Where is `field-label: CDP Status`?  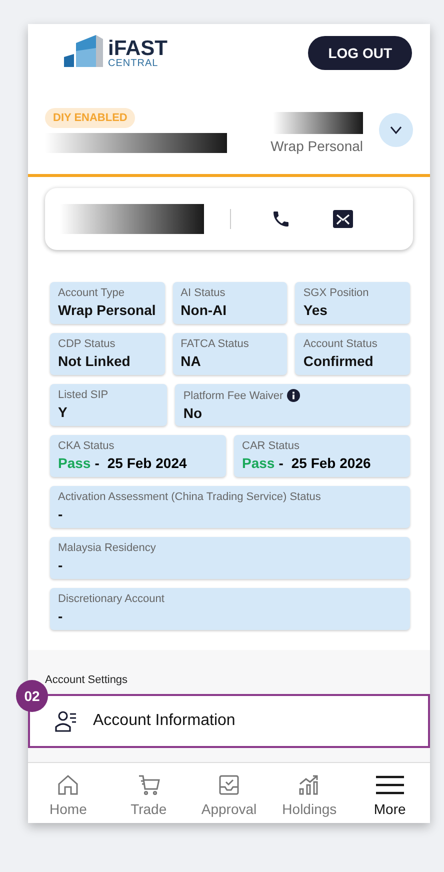
field-label: CDP Status is located at coordinates (87, 344).